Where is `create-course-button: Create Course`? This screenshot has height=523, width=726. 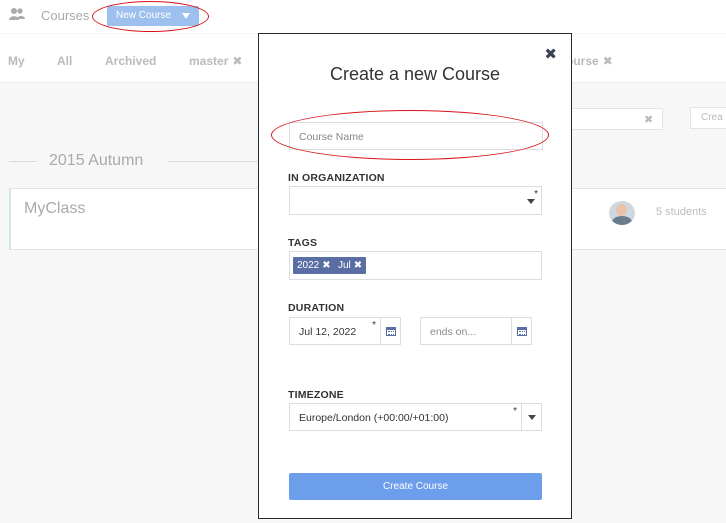 create-course-button: Create Course is located at coordinates (415, 486).